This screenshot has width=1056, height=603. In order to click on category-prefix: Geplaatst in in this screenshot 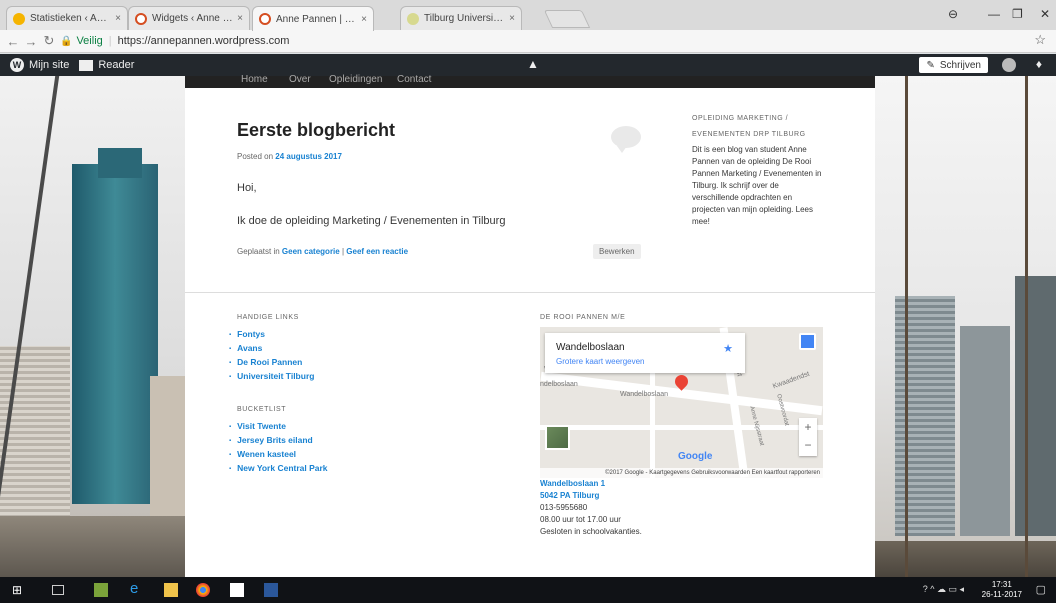, I will do `click(259, 251)`.